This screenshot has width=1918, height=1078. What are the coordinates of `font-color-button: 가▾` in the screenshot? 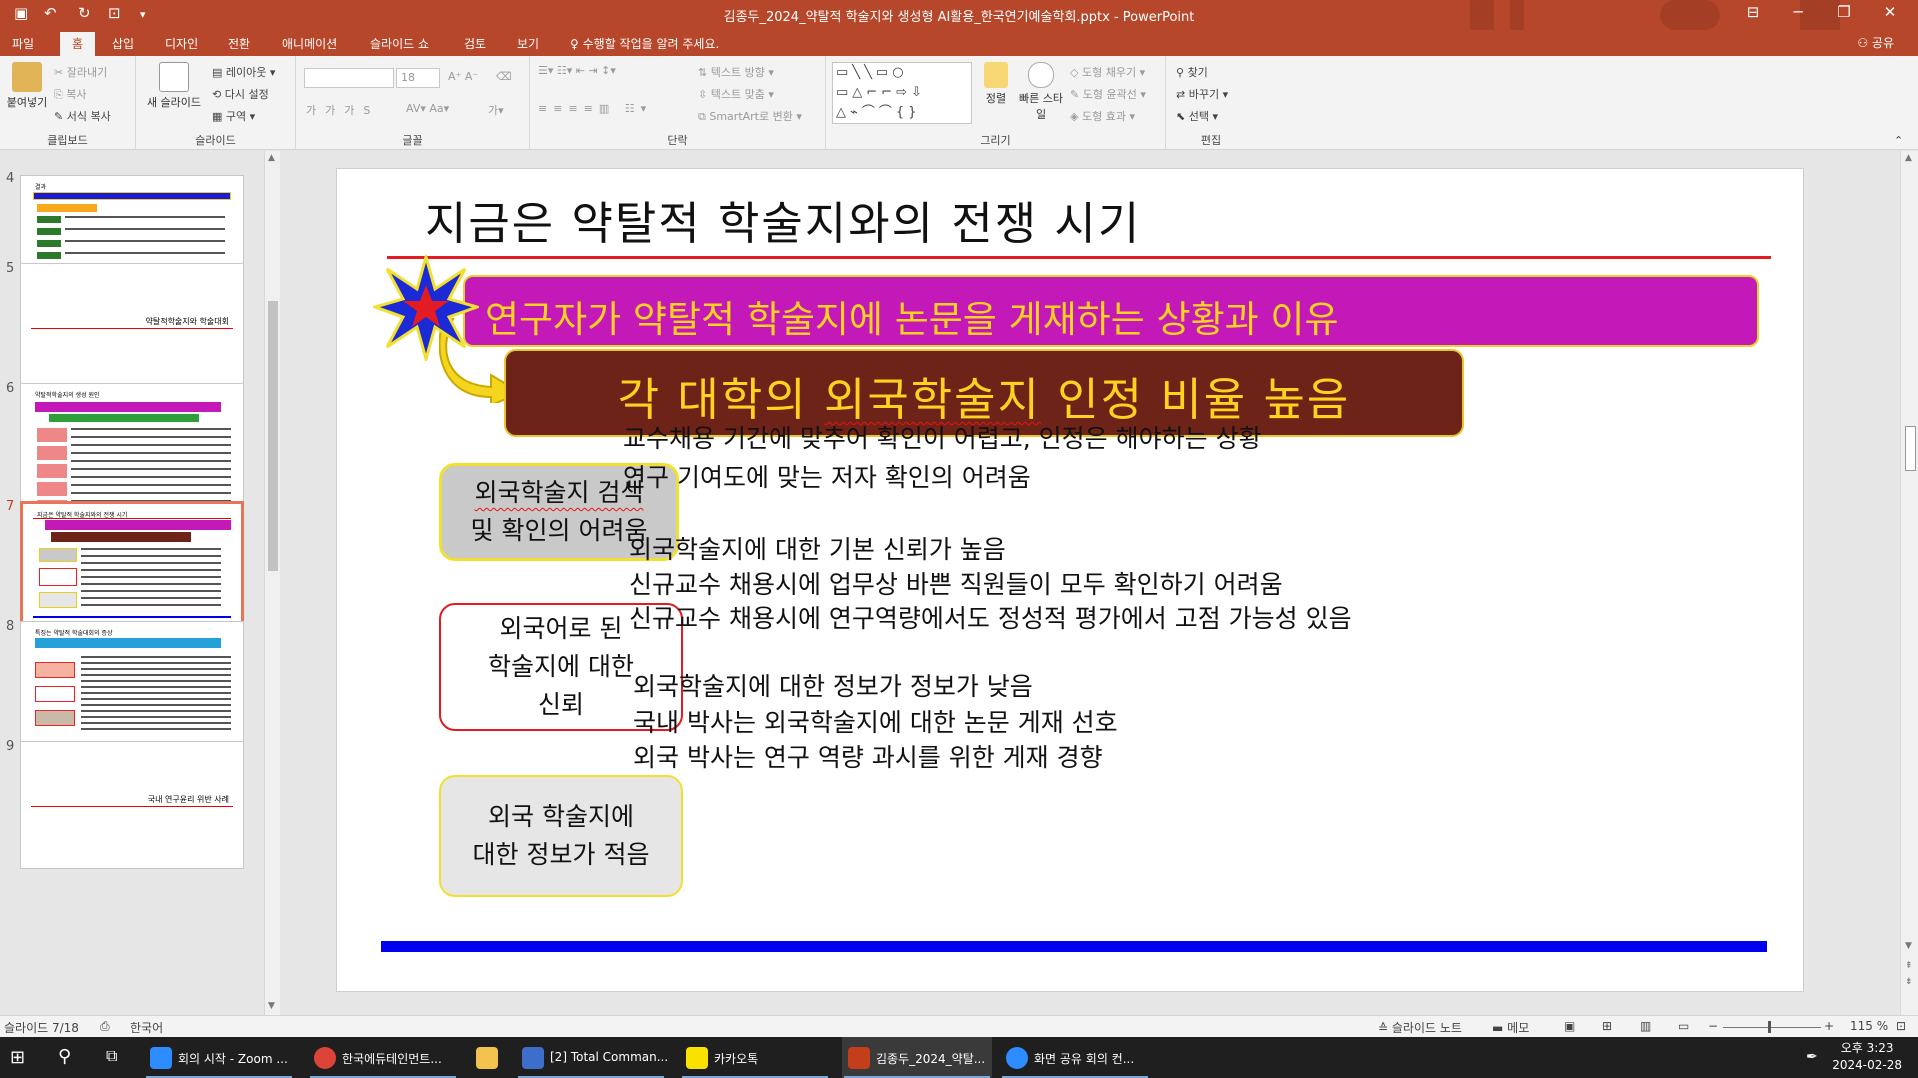 It's located at (496, 110).